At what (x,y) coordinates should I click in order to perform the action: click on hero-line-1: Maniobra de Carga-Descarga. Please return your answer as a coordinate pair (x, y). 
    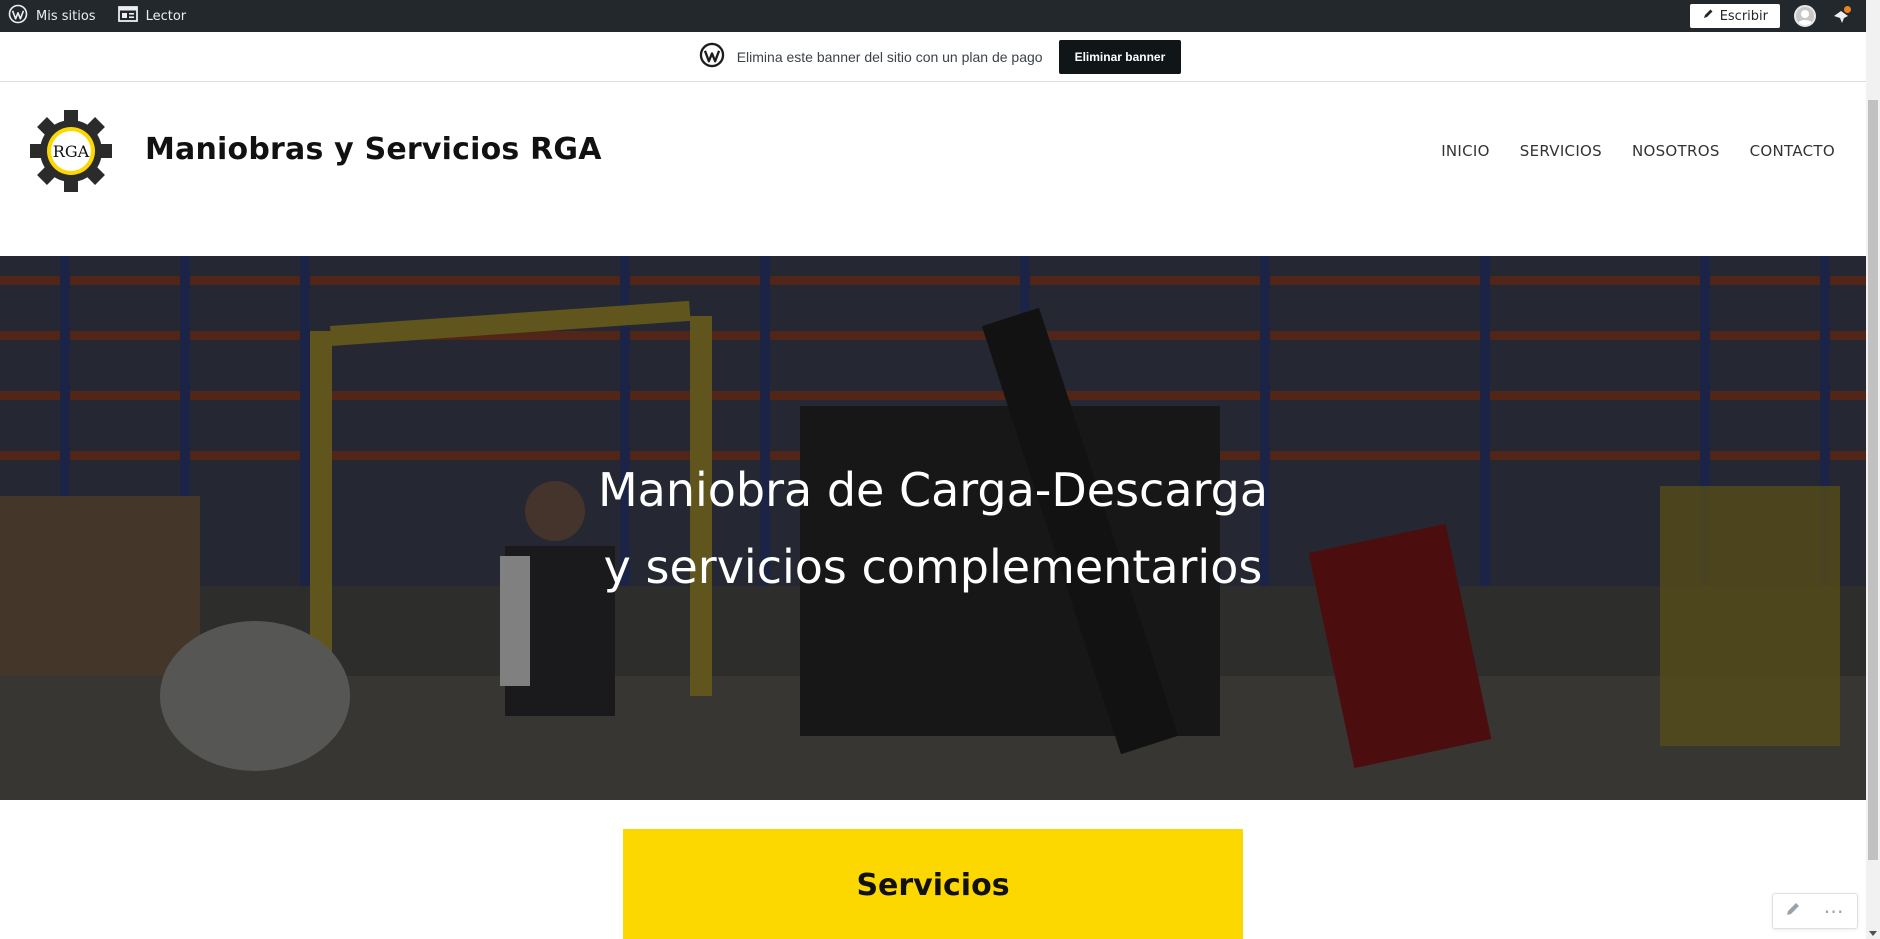
    Looking at the image, I should click on (933, 490).